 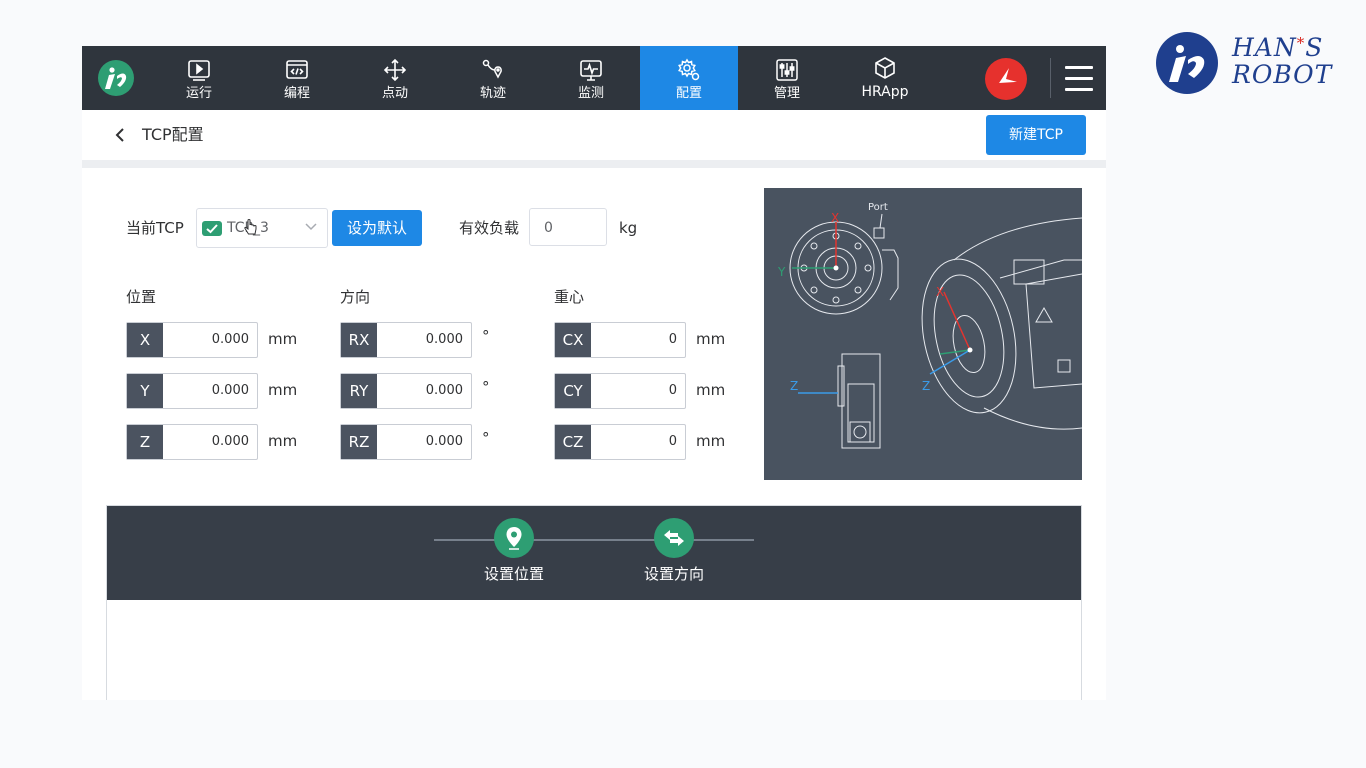 What do you see at coordinates (674, 538) in the screenshot?
I see `direction-arrows-icon` at bounding box center [674, 538].